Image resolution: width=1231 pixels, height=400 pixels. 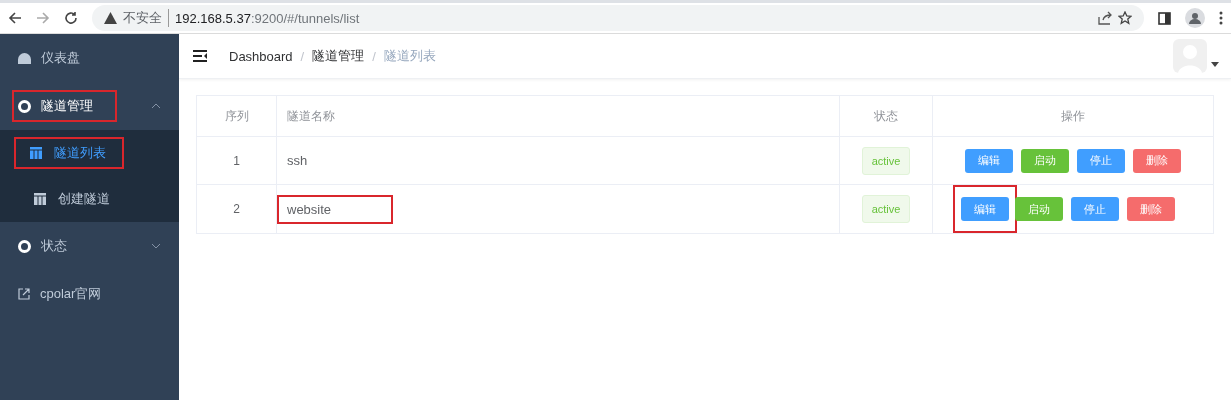 What do you see at coordinates (71, 294) in the screenshot?
I see `sidebar-item: cpolar官网` at bounding box center [71, 294].